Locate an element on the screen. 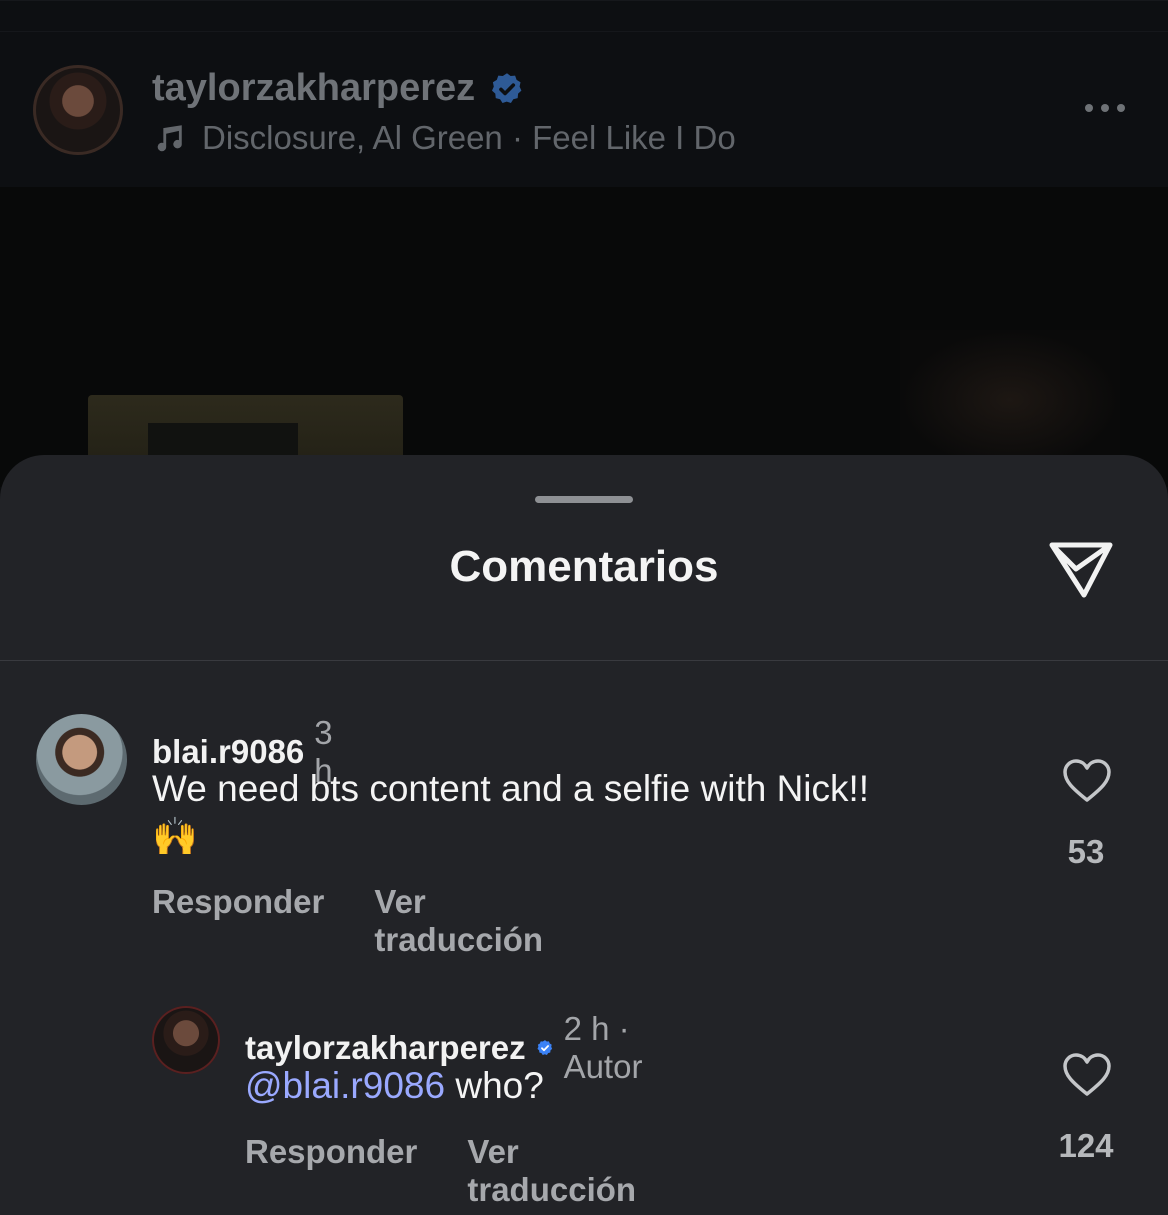 The height and width of the screenshot is (1215, 1168). sheet-title: Comentarios is located at coordinates (584, 566).